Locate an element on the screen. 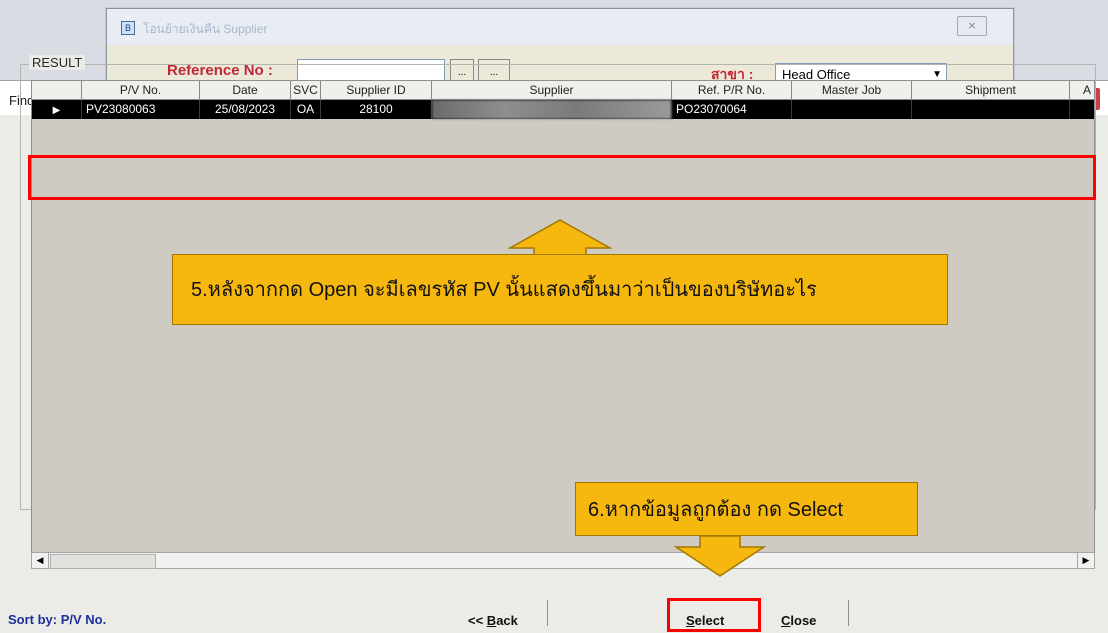  scroll-left-icon: ◀ is located at coordinates (40, 560).